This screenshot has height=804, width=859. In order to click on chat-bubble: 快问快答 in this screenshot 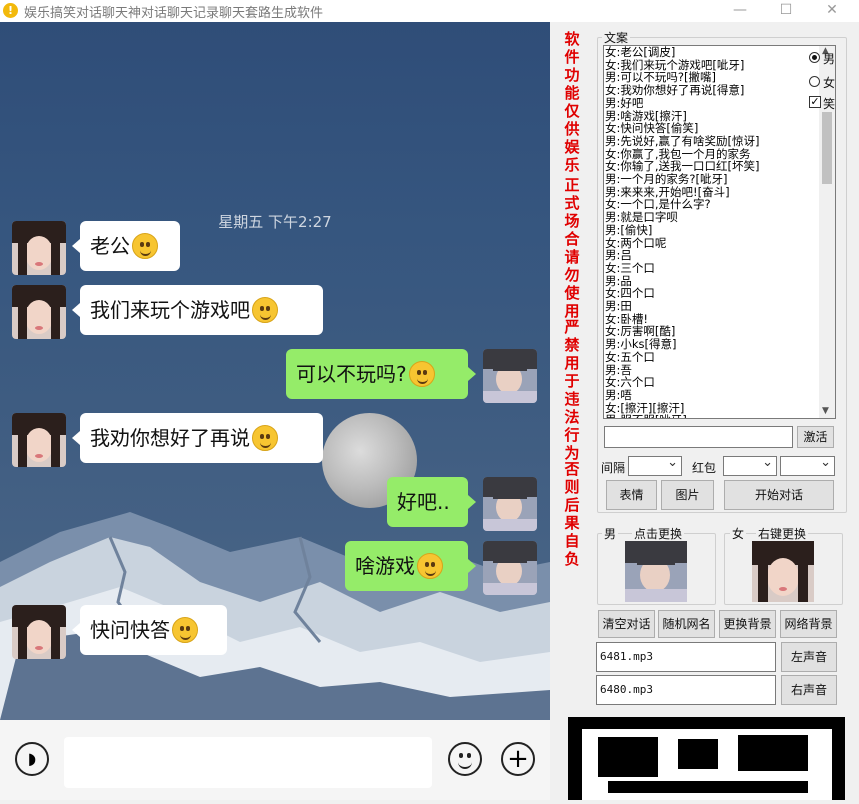, I will do `click(153, 630)`.